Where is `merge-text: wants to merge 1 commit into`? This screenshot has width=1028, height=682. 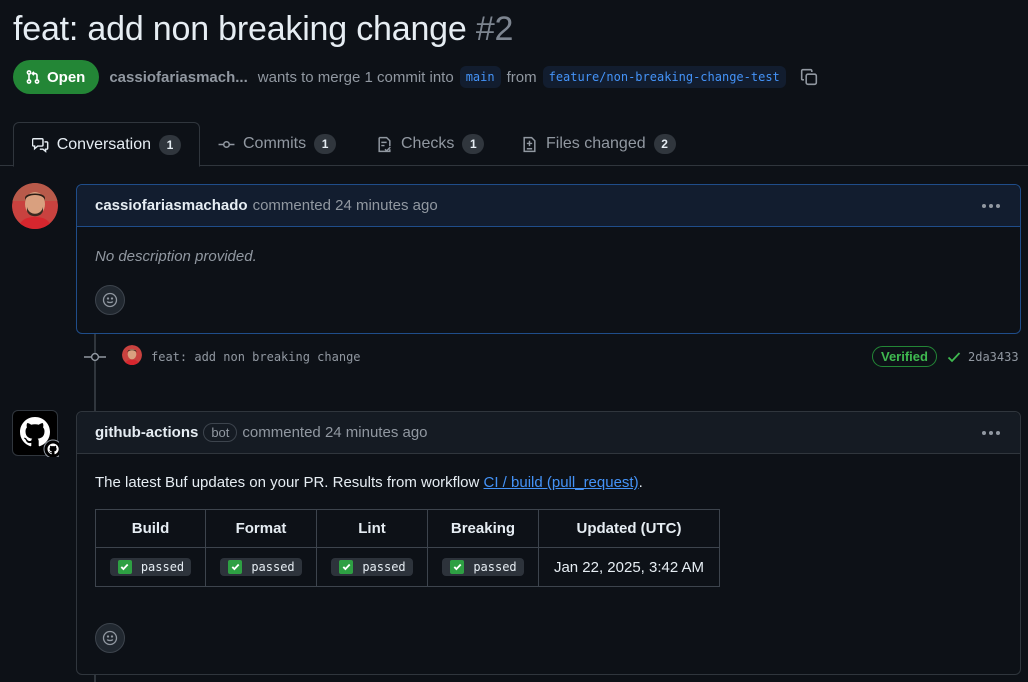
merge-text: wants to merge 1 commit into is located at coordinates (355, 77).